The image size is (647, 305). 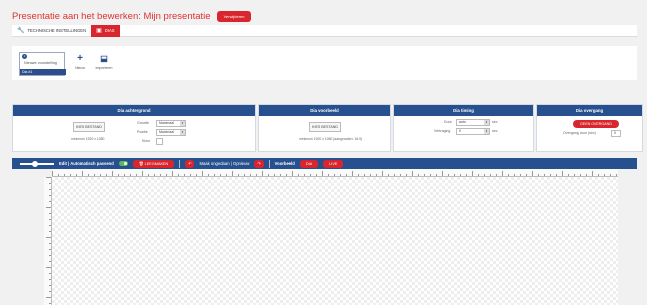 I want to click on redo-button: ↷, so click(x=259, y=163).